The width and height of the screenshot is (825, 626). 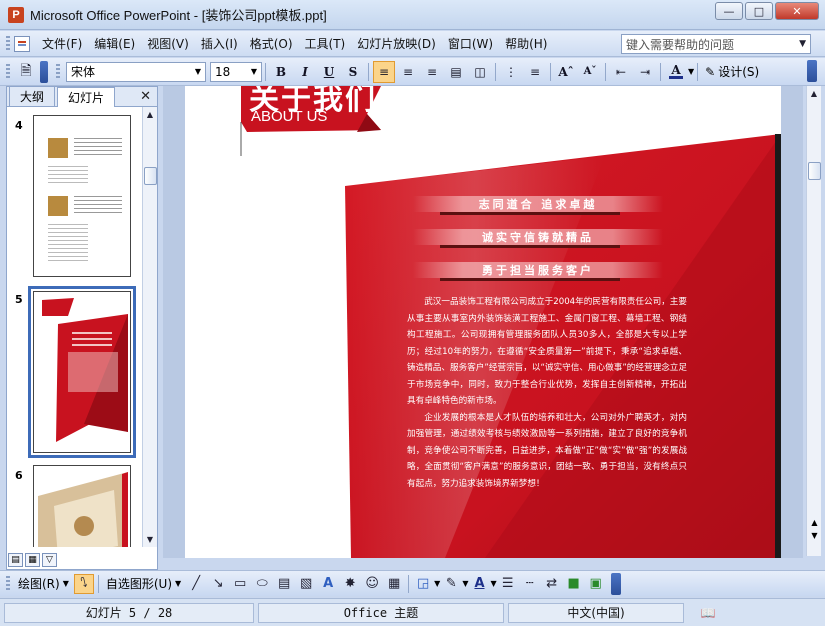 What do you see at coordinates (423, 584) in the screenshot?
I see `fill-color-icon: ◲` at bounding box center [423, 584].